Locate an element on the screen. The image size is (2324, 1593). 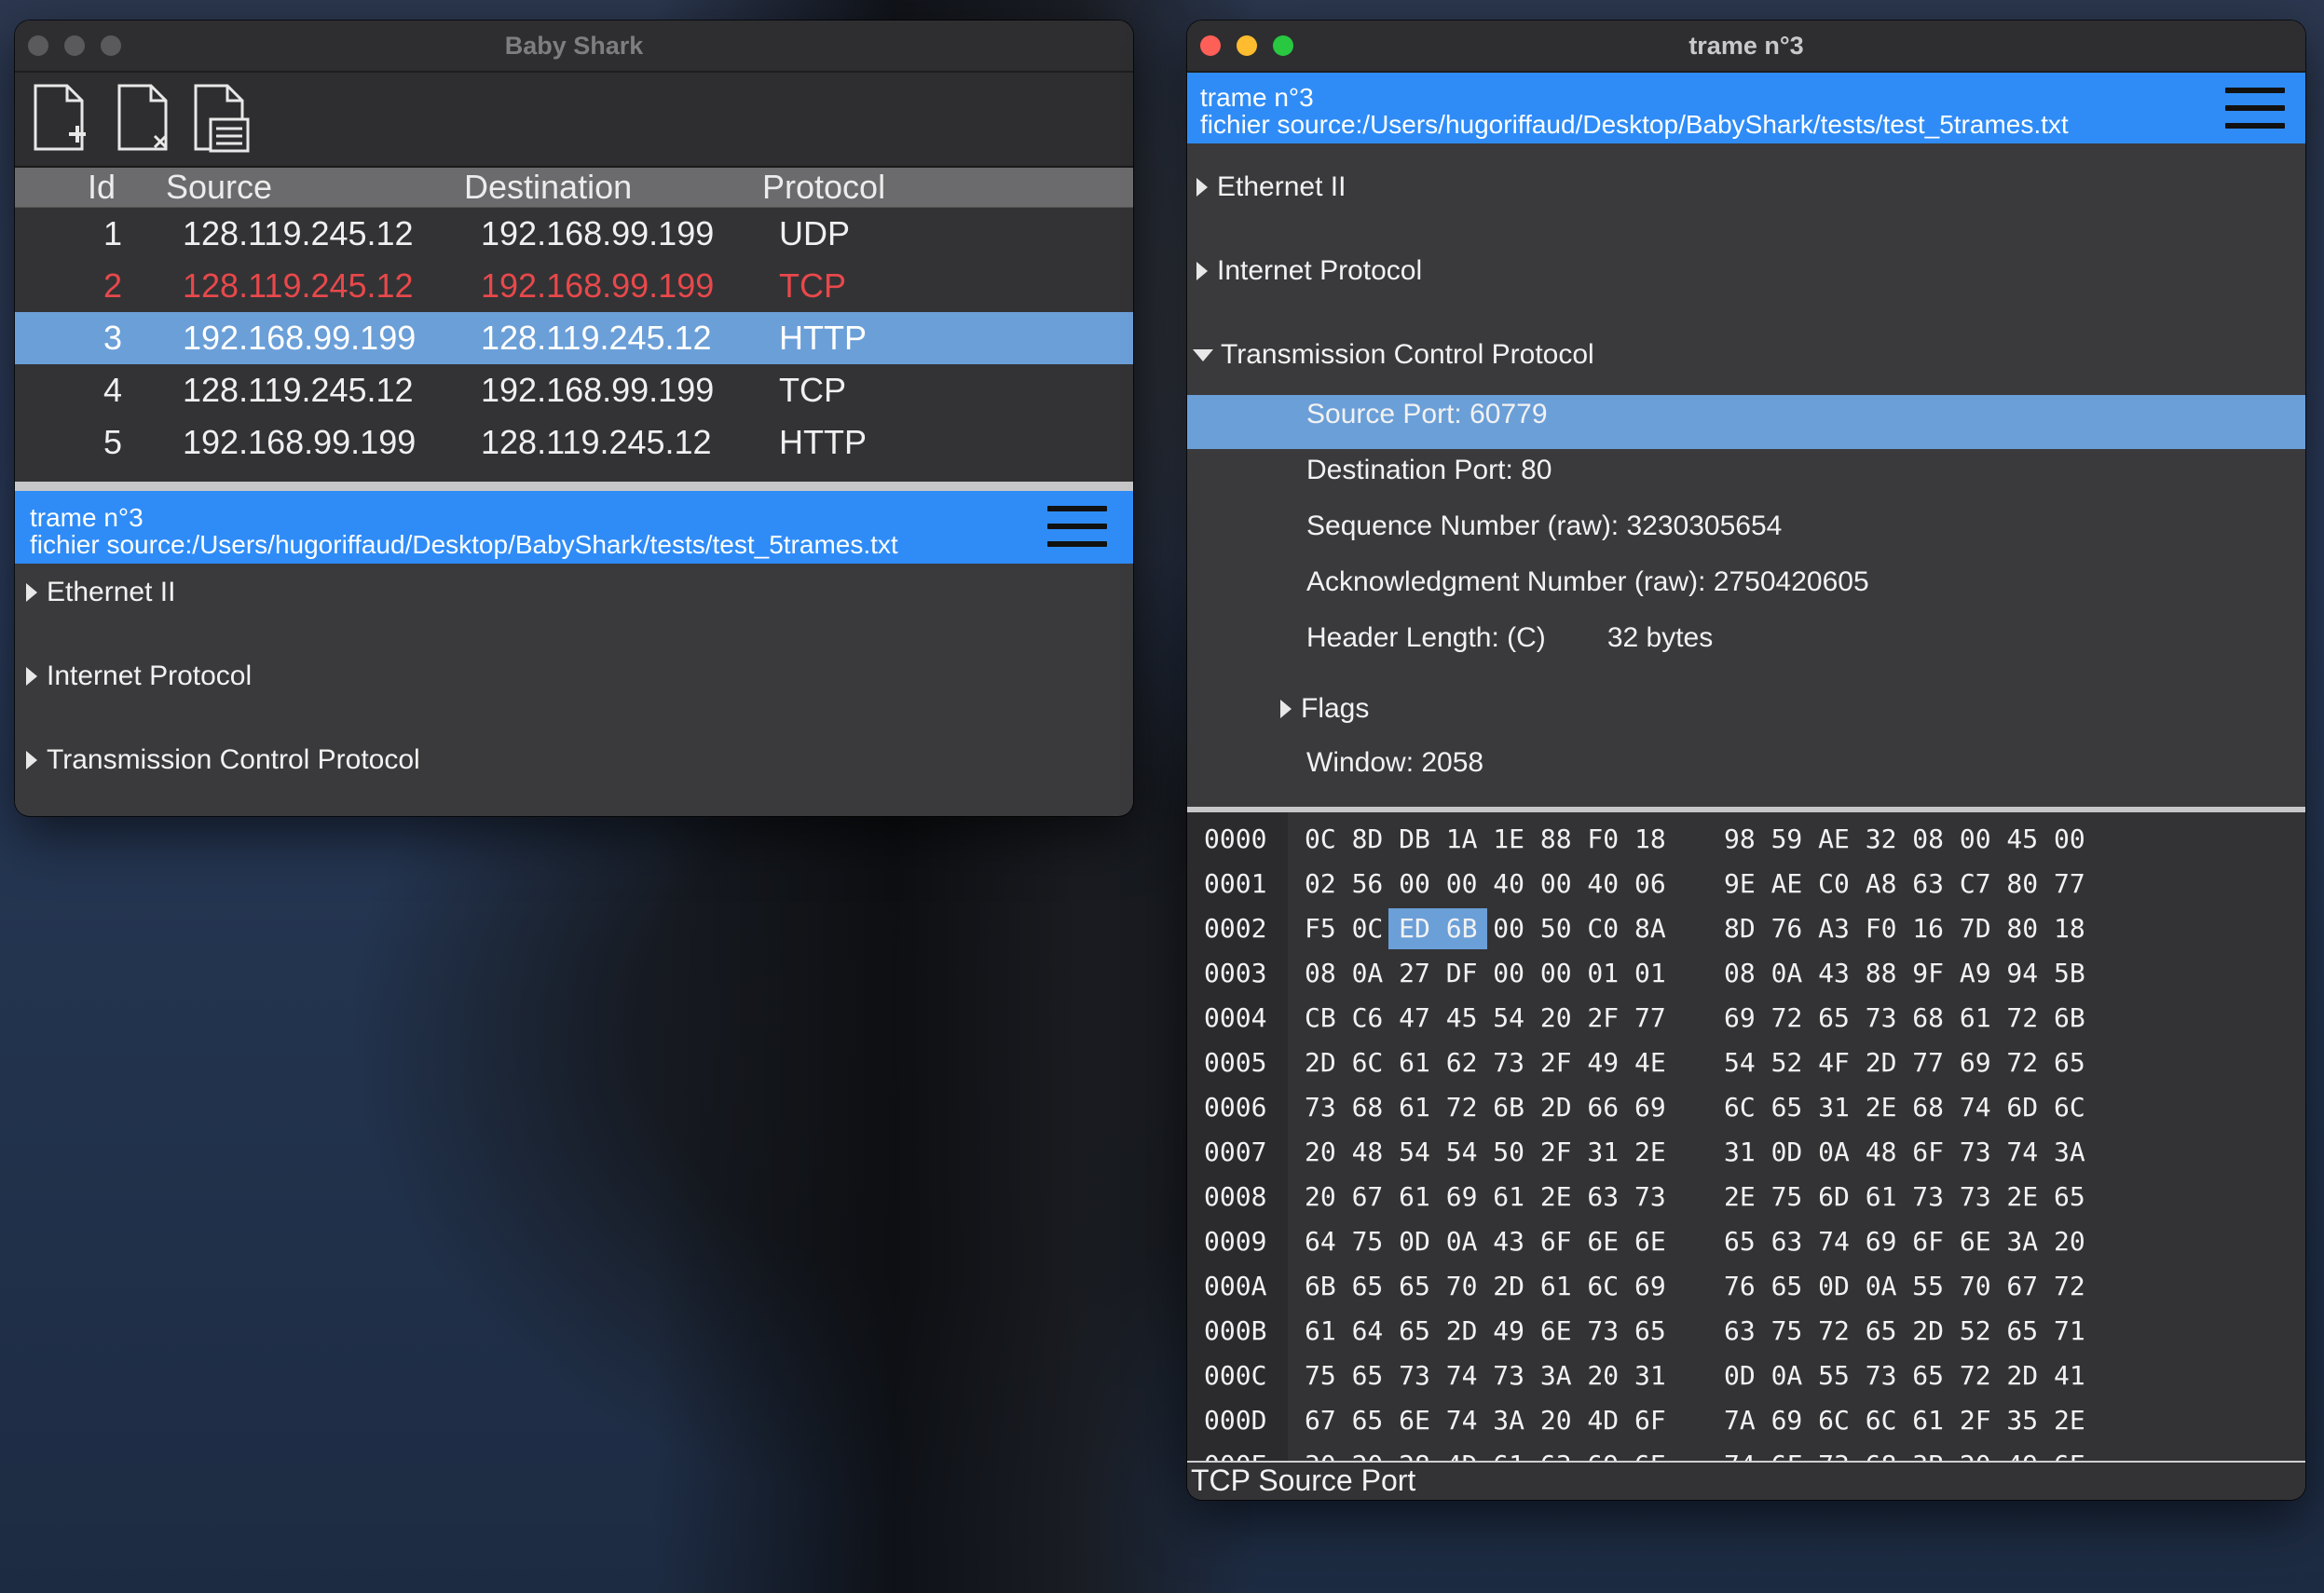
hex-offset: 000C is located at coordinates (1235, 1375).